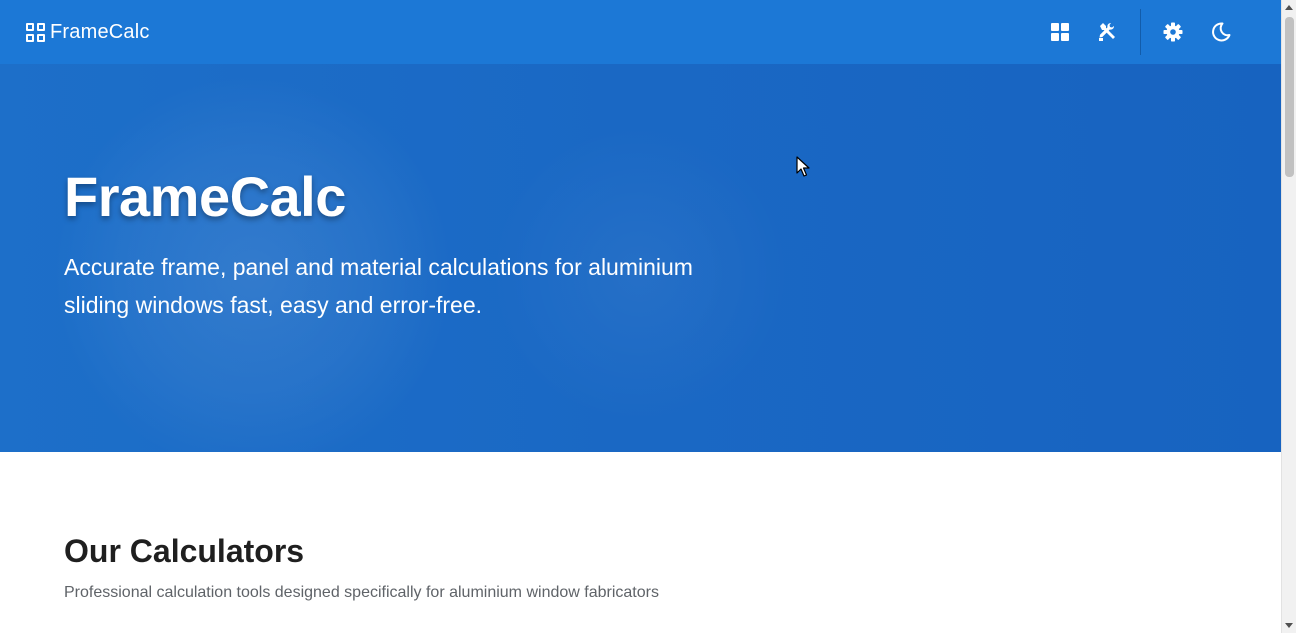  I want to click on nav-divider, so click(1140, 32).